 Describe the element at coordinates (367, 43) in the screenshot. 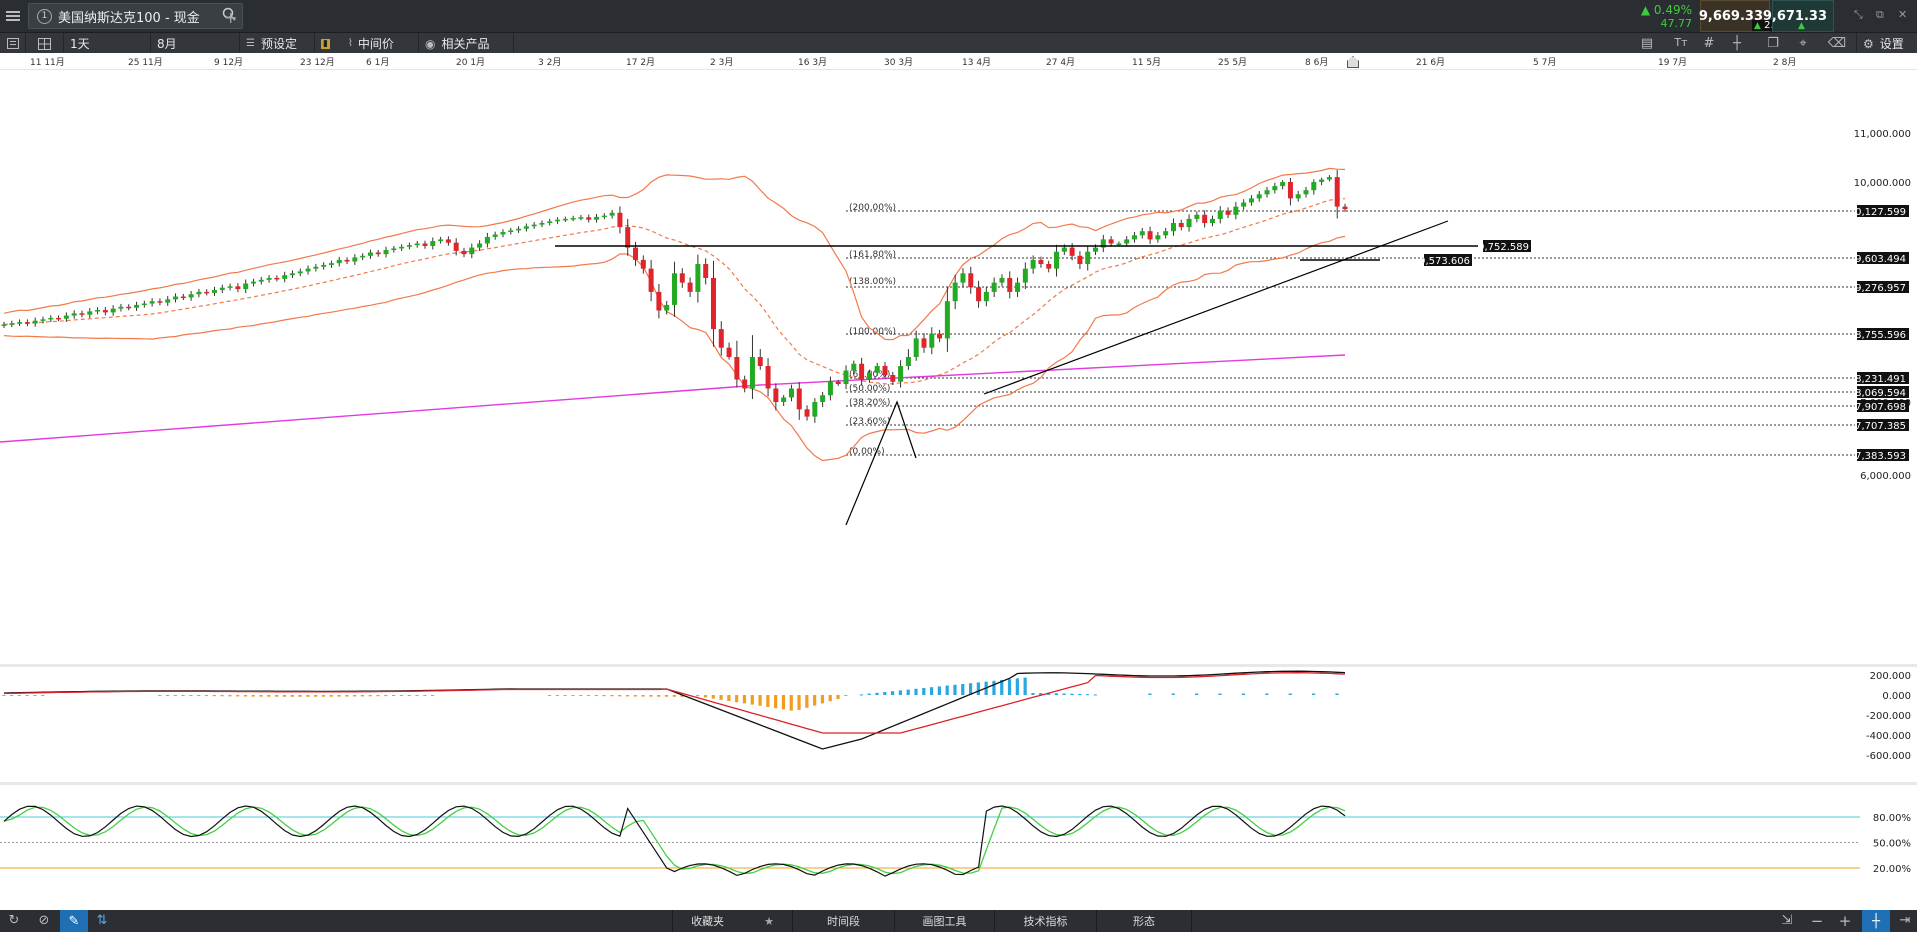

I see `price-type-button: ▮ ⌇ 中间价` at that location.